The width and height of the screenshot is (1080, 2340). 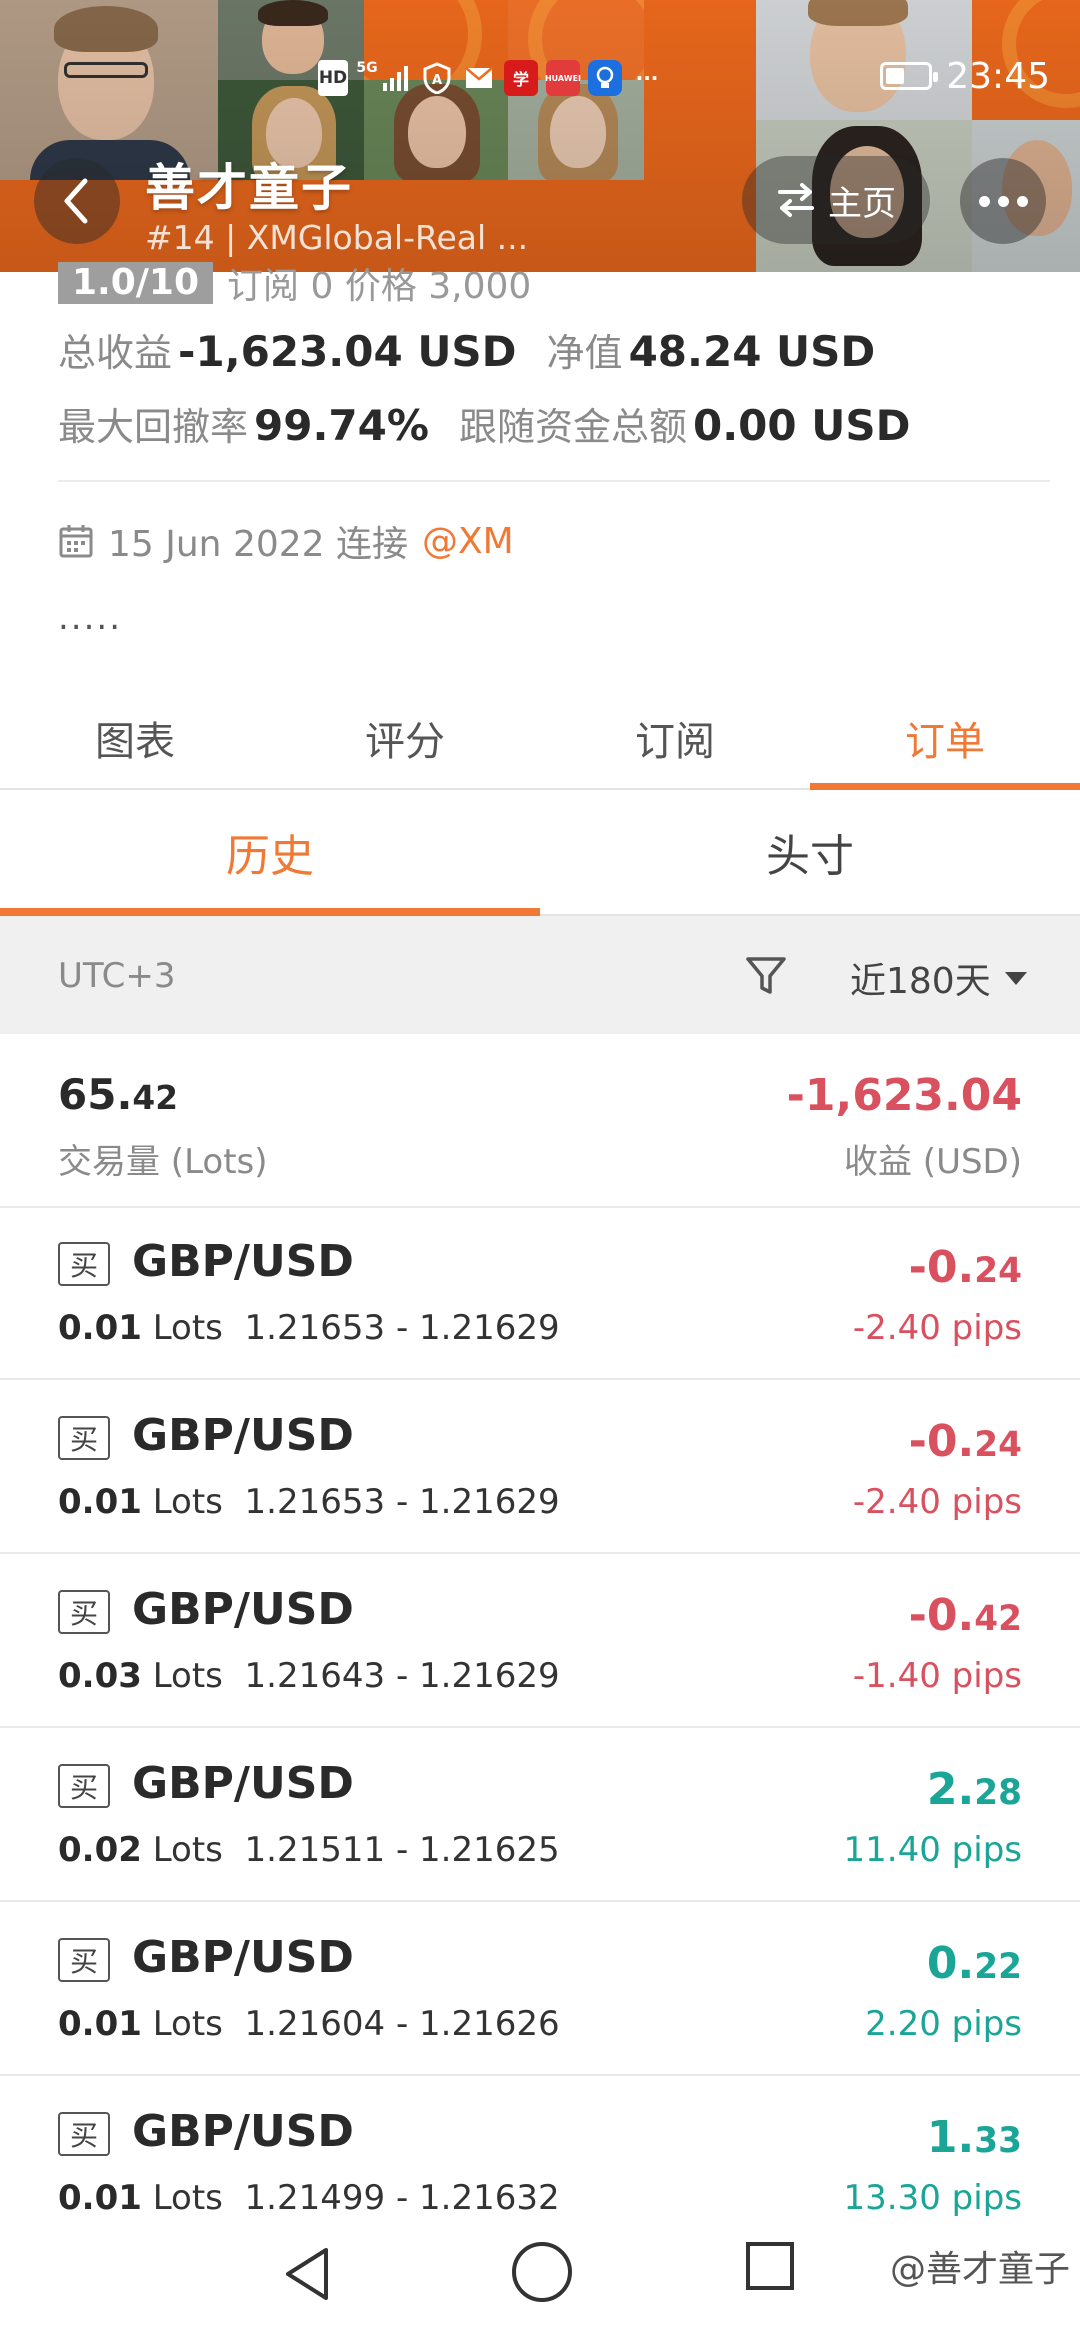 I want to click on follow-total-label: 跟随资金总额, so click(x=572, y=427).